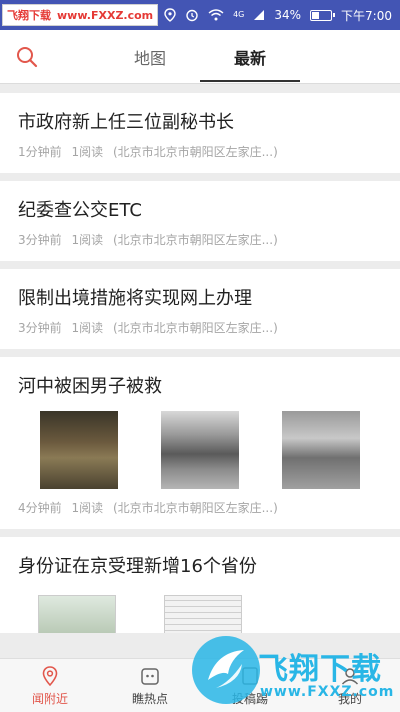  What do you see at coordinates (259, 15) in the screenshot?
I see `signal-icon` at bounding box center [259, 15].